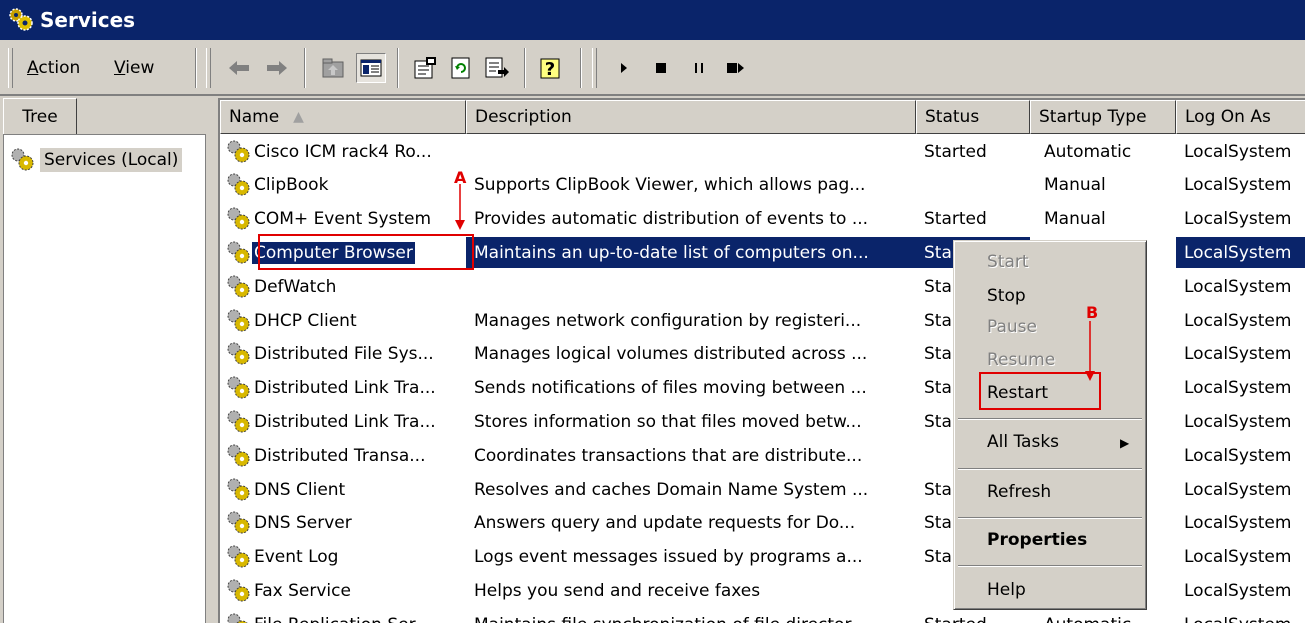 Image resolution: width=1305 pixels, height=623 pixels. What do you see at coordinates (134, 68) in the screenshot?
I see `menu-view: View` at bounding box center [134, 68].